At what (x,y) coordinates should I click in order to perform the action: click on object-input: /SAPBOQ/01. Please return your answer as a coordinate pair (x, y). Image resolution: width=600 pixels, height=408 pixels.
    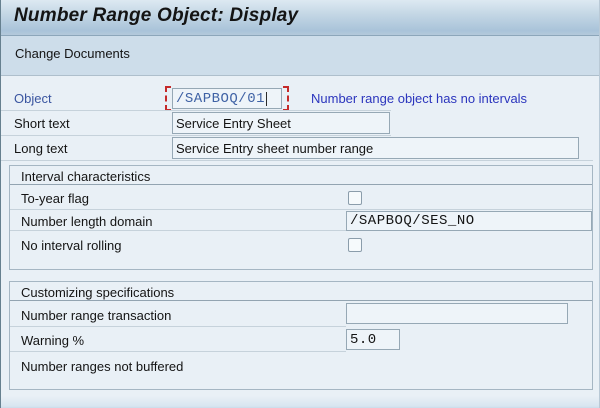
    Looking at the image, I should click on (227, 98).